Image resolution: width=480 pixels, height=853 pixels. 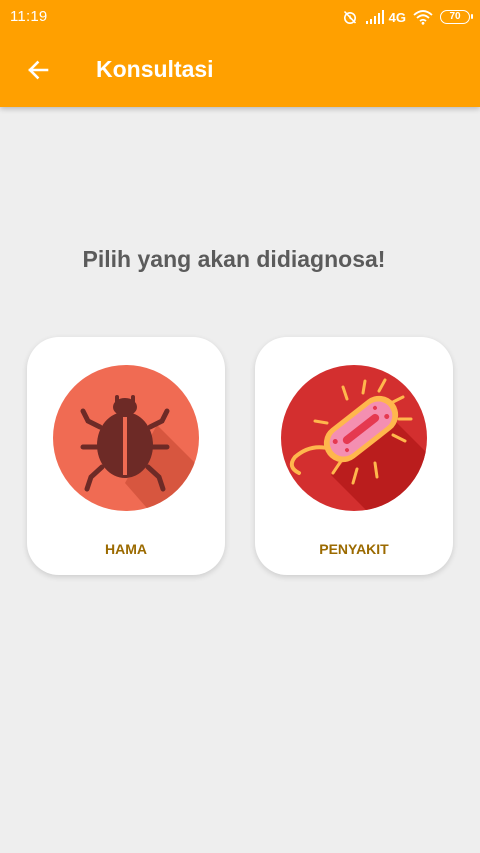 I want to click on bacteria-icon, so click(x=354, y=438).